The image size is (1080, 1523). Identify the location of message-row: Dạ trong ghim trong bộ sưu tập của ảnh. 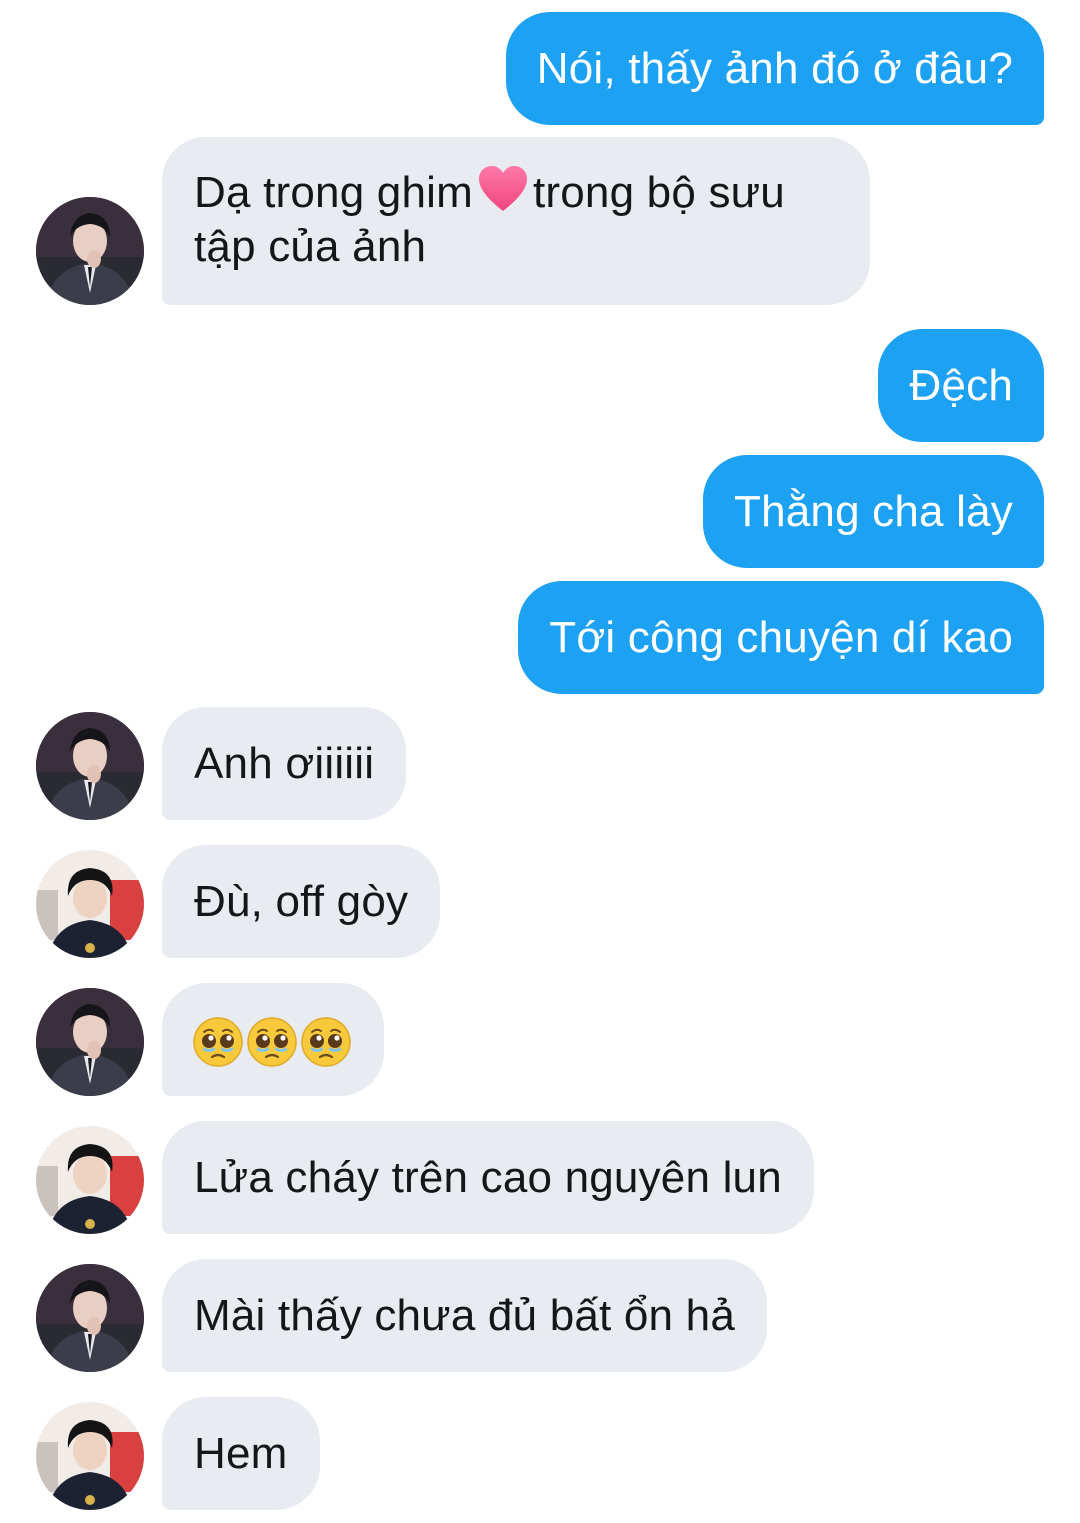
(540, 221).